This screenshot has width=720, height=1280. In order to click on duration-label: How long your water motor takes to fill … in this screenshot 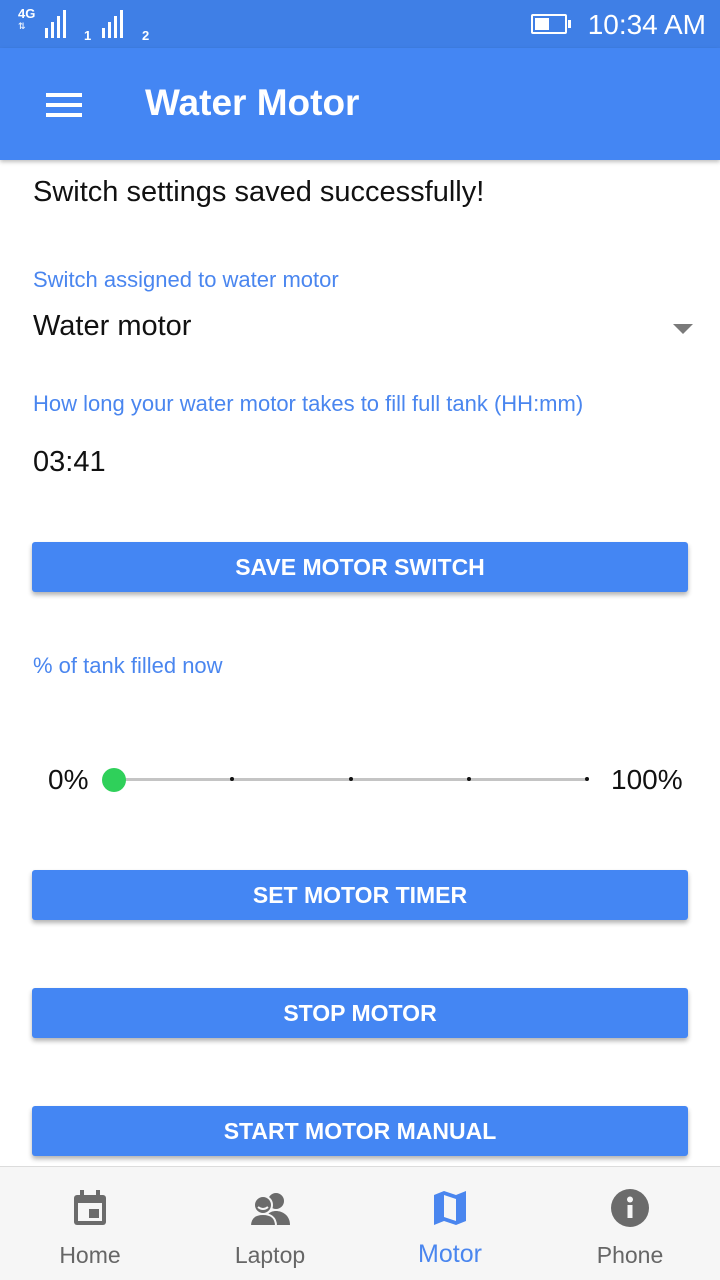, I will do `click(308, 403)`.